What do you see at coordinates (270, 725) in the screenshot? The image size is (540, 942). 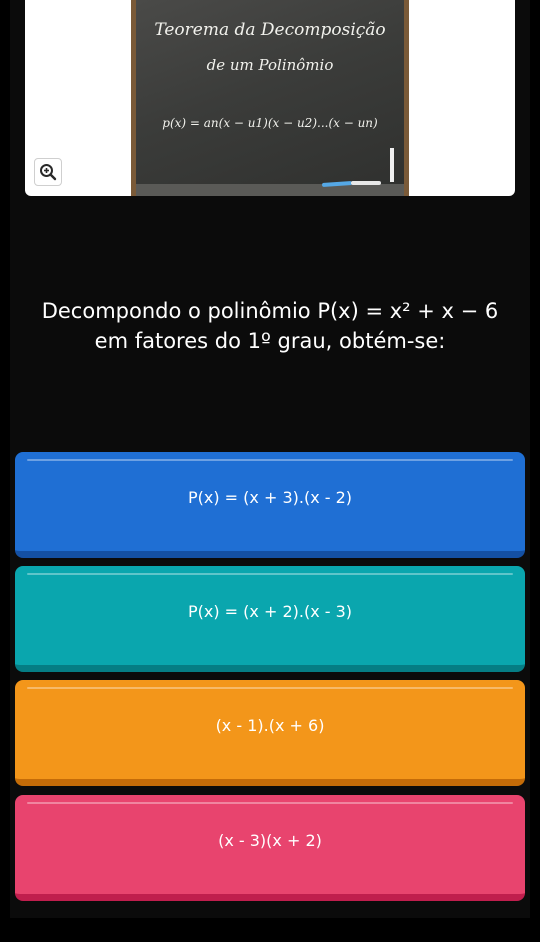 I see `answer-label: (x - 1).(x + 6)` at bounding box center [270, 725].